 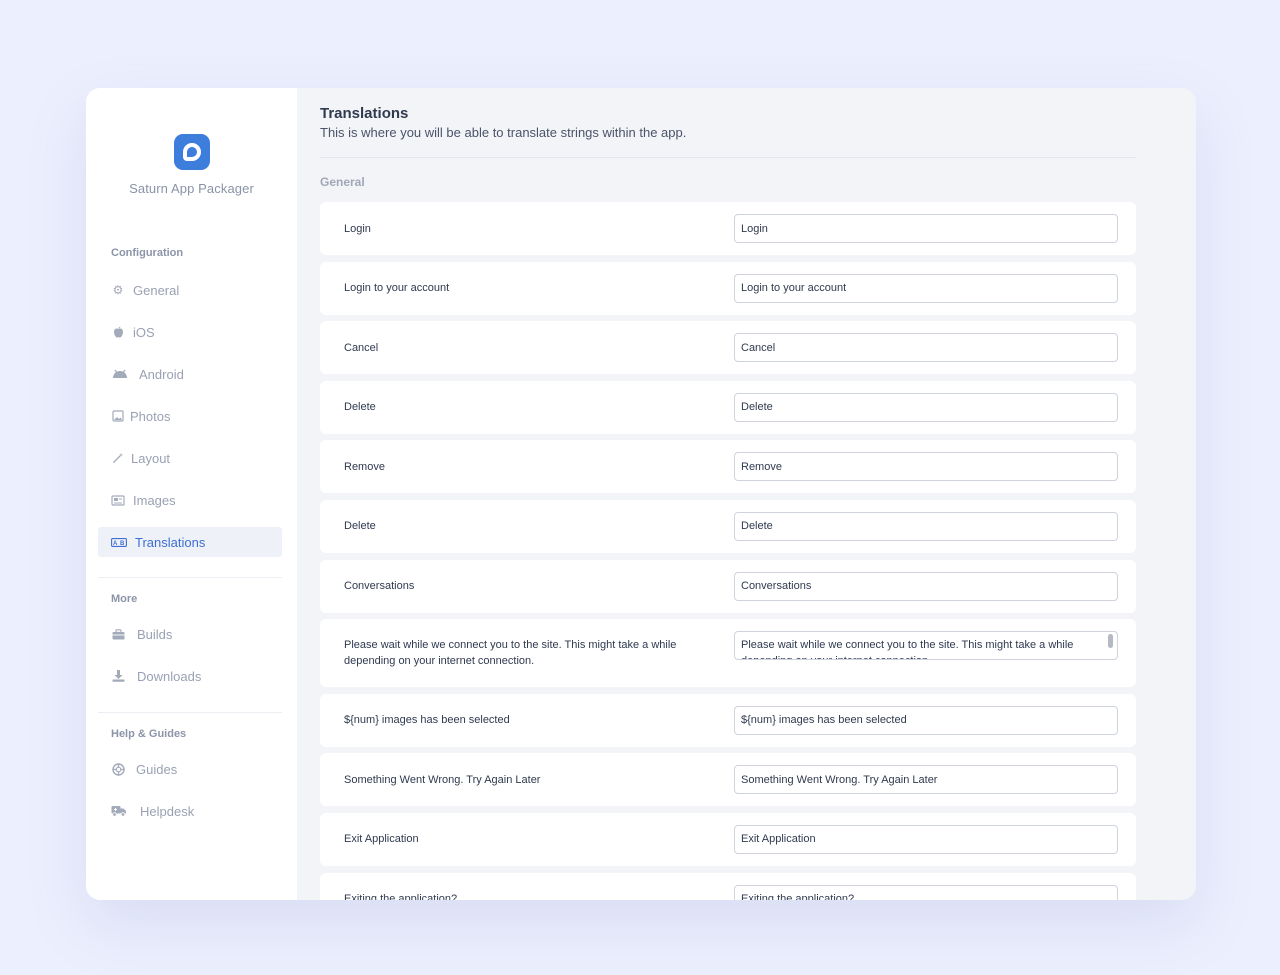 I want to click on nav-heading: Help & Guides, so click(x=149, y=734).